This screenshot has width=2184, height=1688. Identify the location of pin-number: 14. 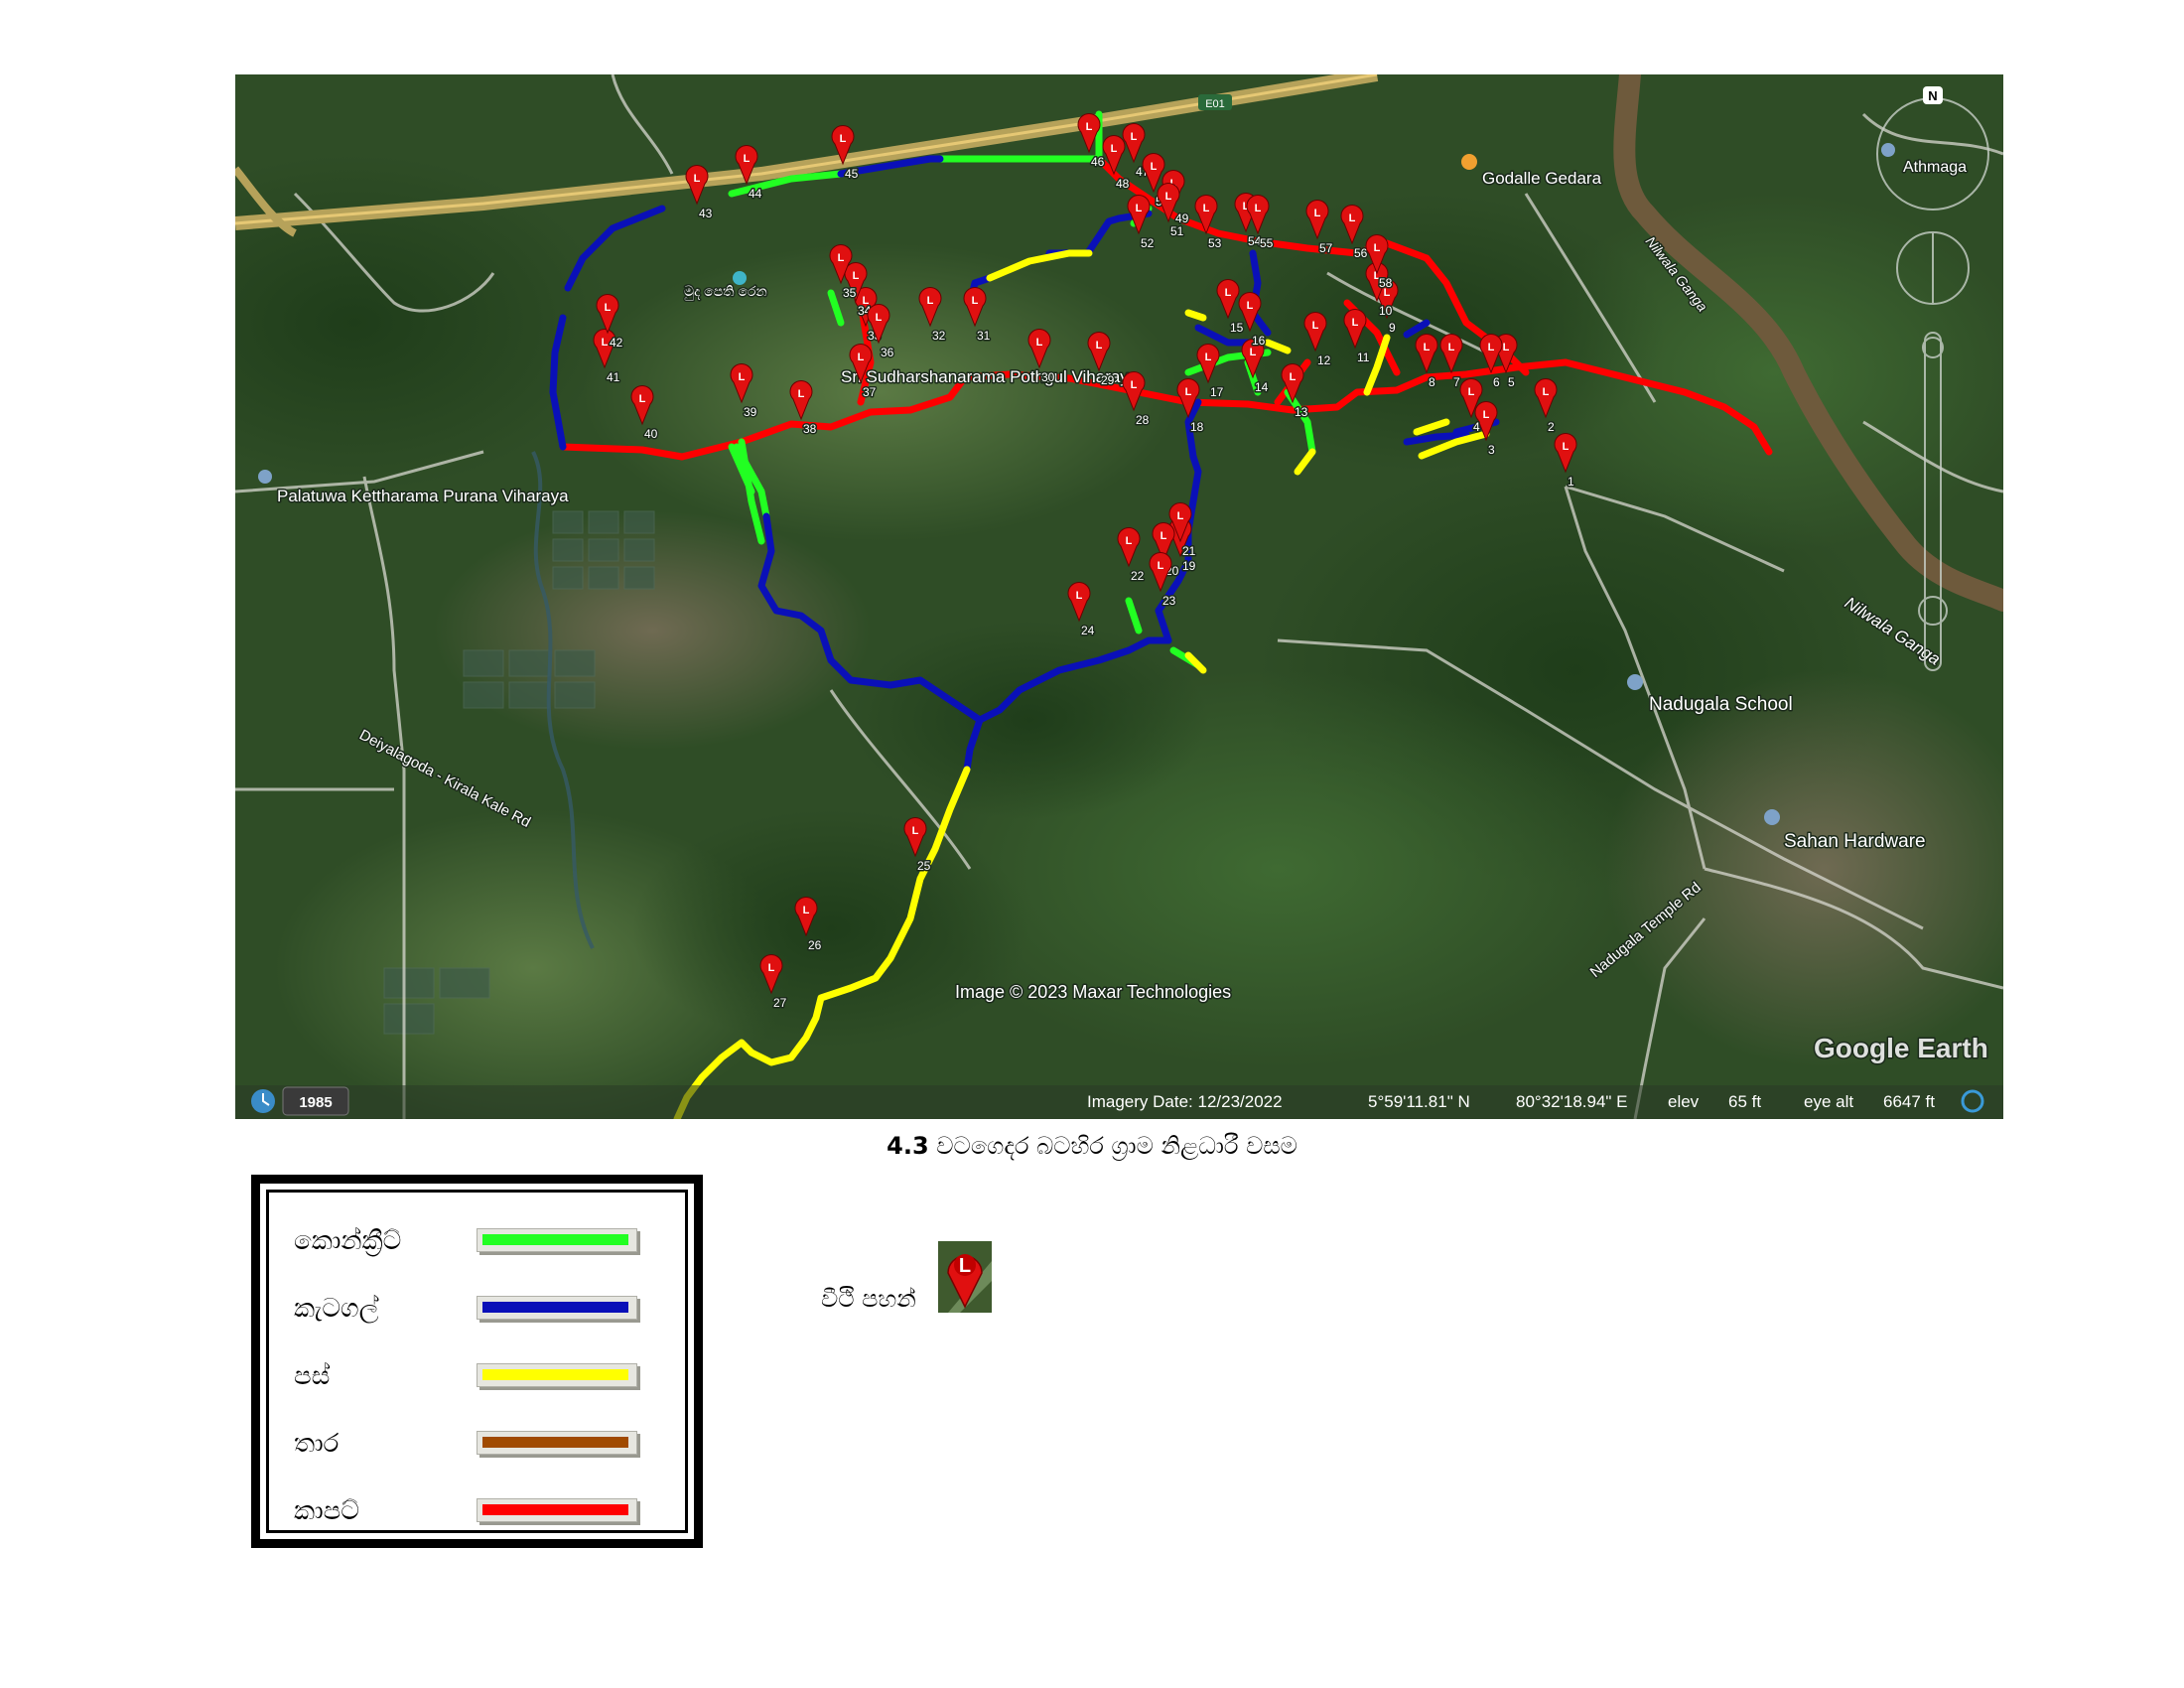
(1262, 387).